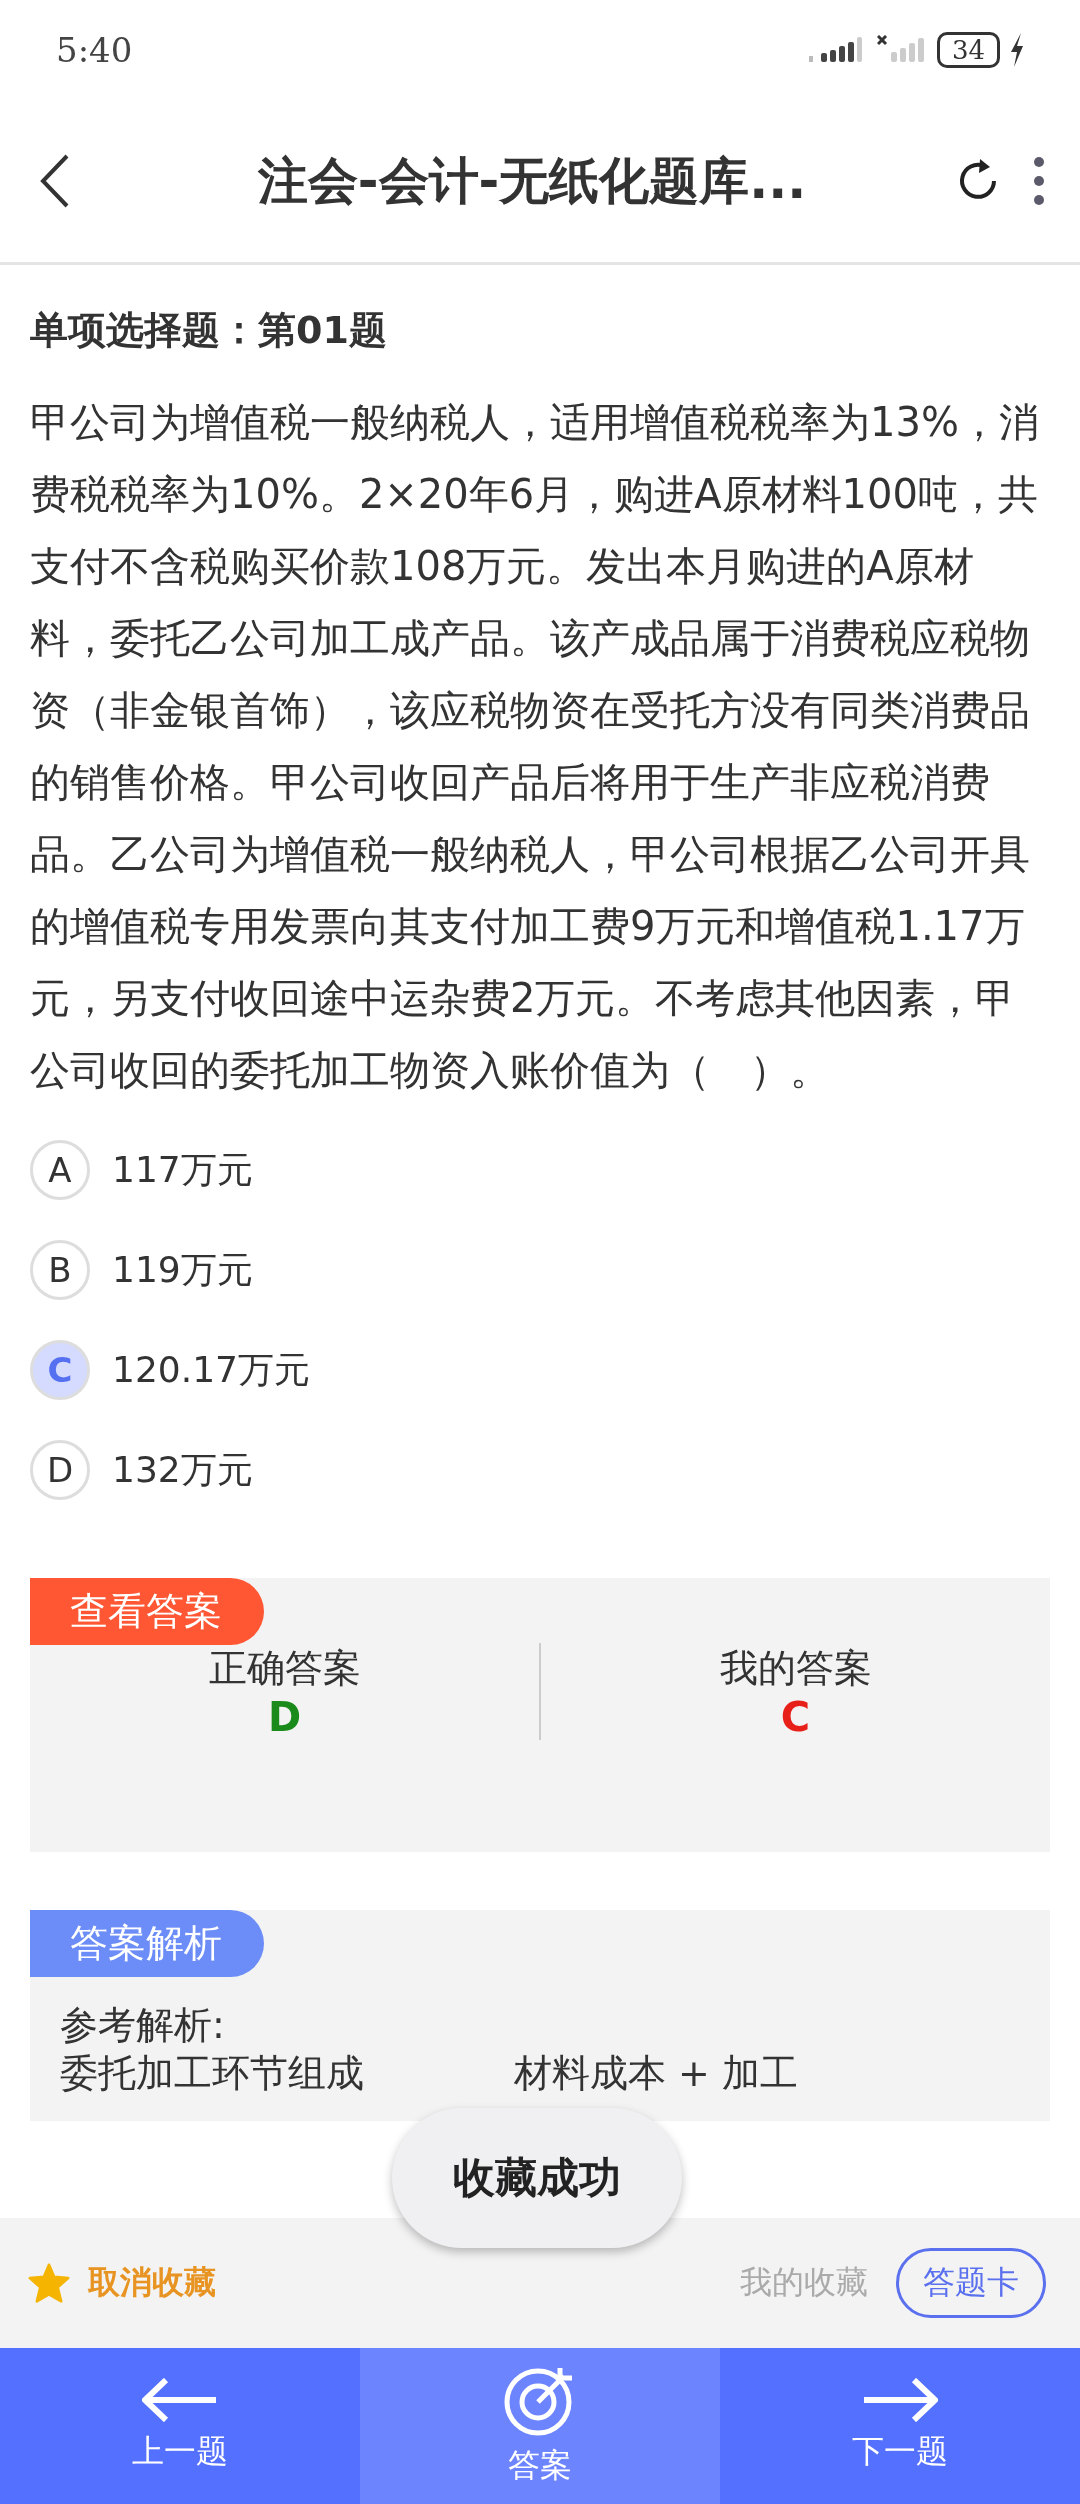  What do you see at coordinates (971, 2283) in the screenshot?
I see `answer-sheet-button: 答题卡` at bounding box center [971, 2283].